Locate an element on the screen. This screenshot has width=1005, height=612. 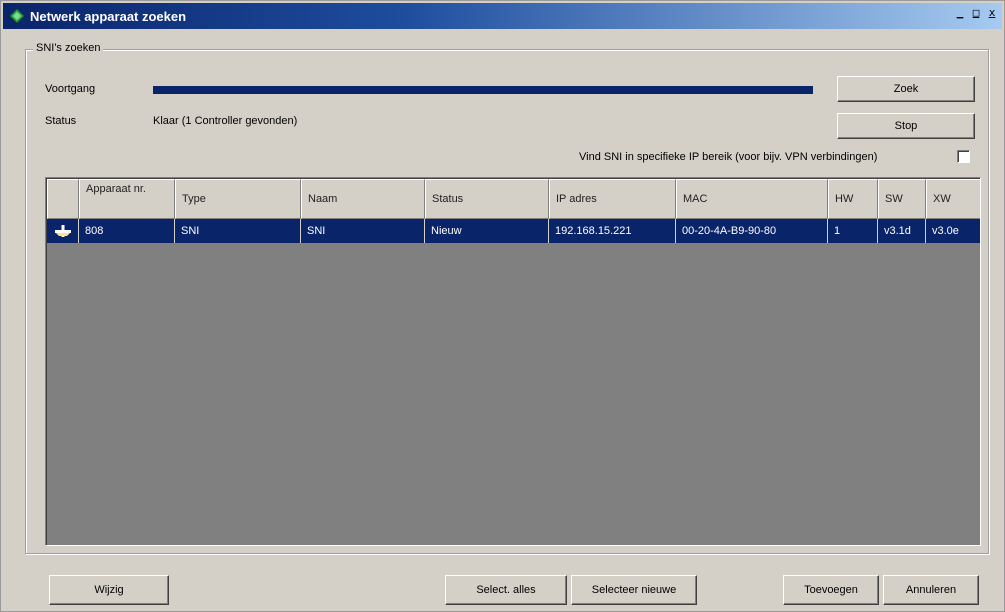
cell-sw: v3.1d is located at coordinates (902, 231).